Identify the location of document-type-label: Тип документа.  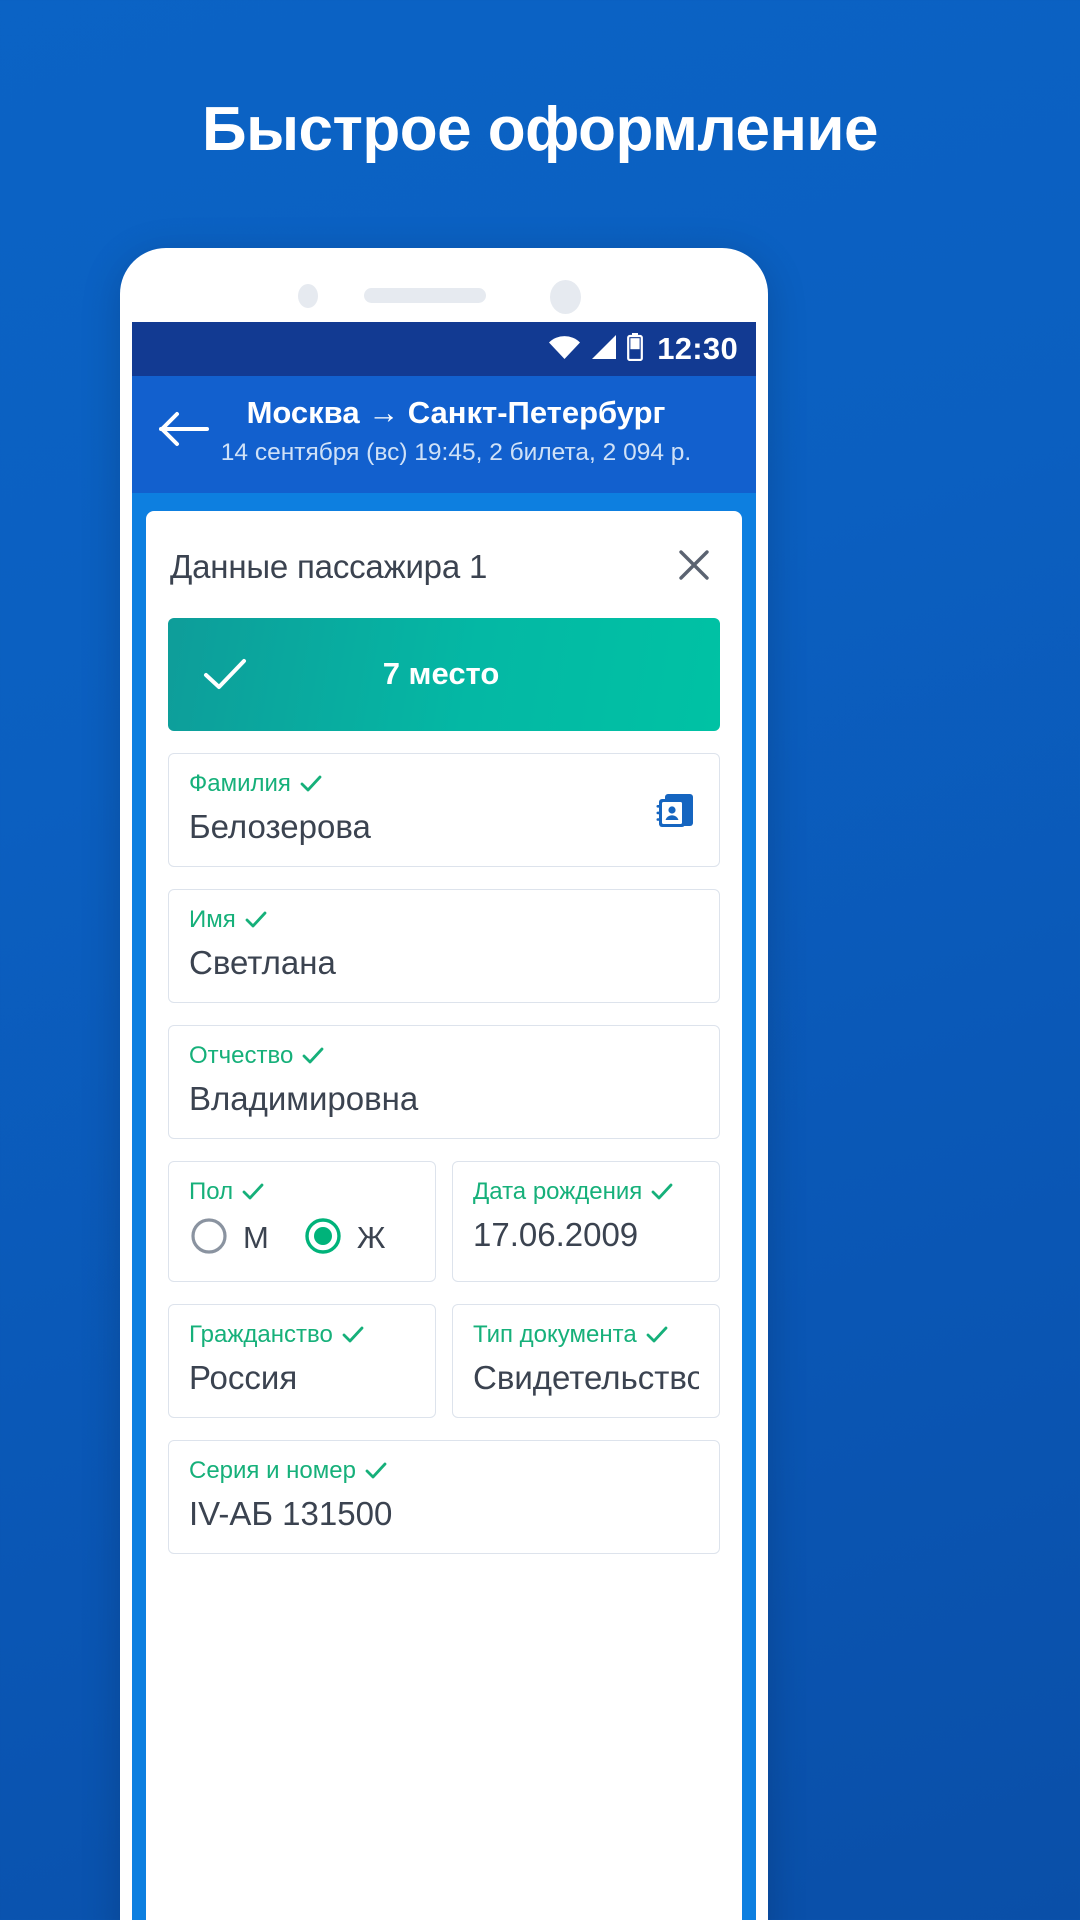
(555, 1334).